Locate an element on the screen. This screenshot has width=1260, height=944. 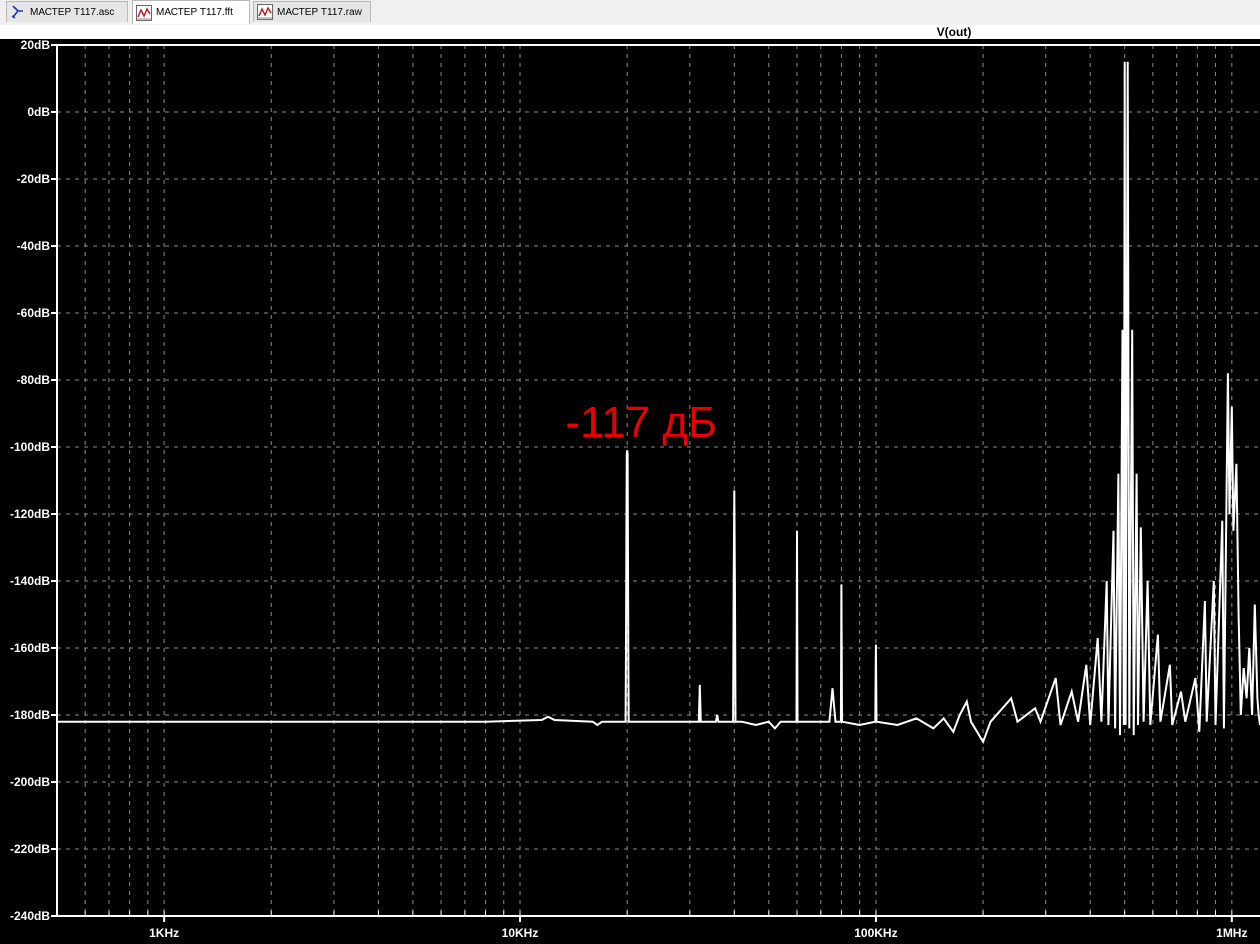
y-tick-label: -200dB is located at coordinates (30, 782).